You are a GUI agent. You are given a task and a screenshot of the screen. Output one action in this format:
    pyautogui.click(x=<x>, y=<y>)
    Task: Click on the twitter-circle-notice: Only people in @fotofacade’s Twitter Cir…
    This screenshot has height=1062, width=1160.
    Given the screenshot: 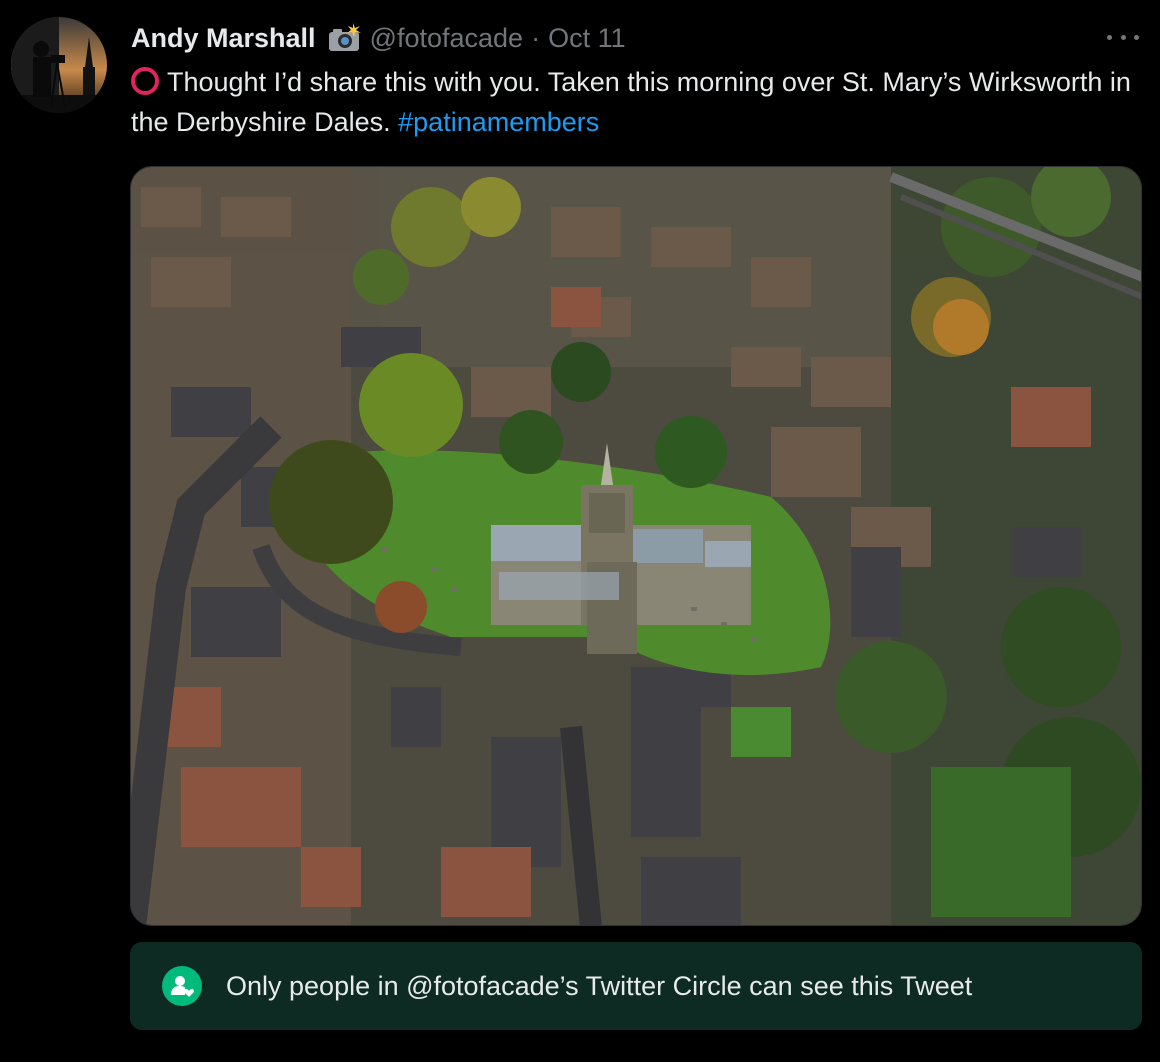 What is the action you would take?
    pyautogui.click(x=636, y=986)
    